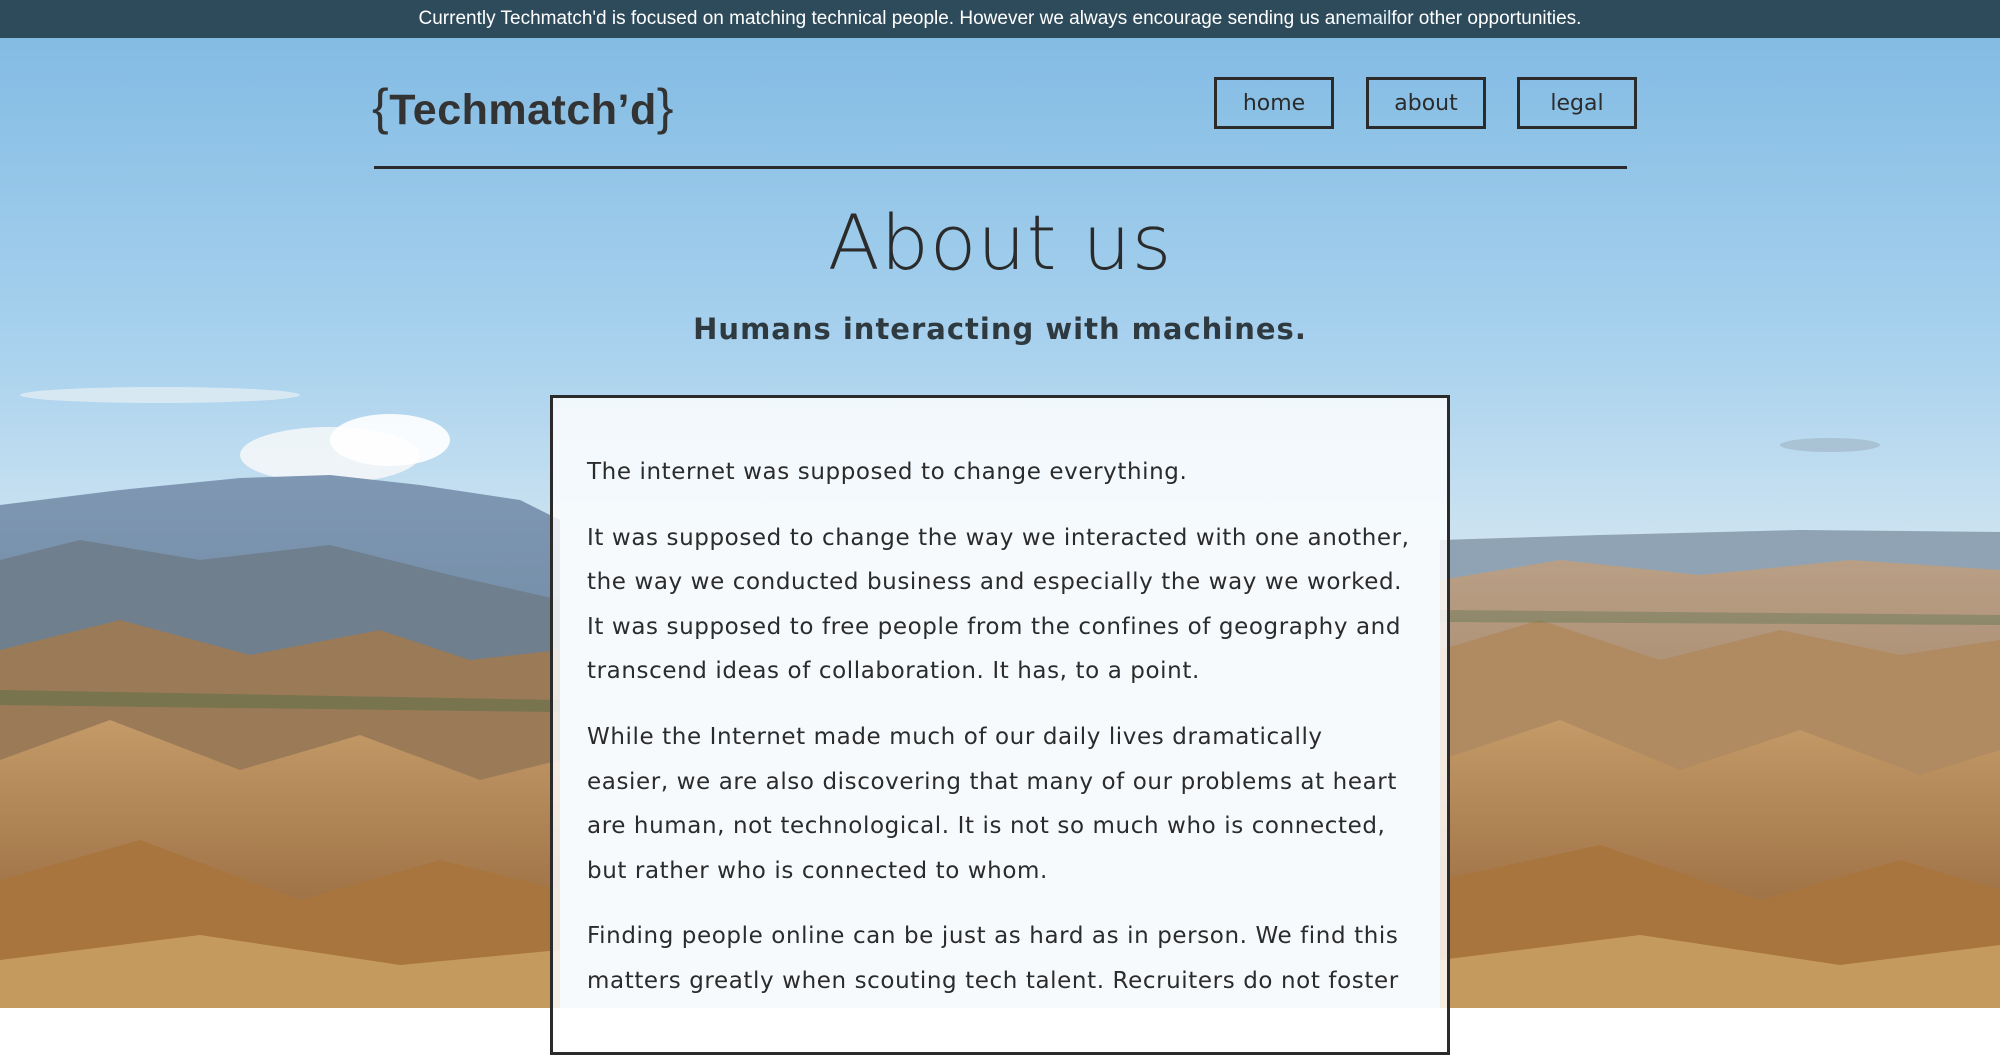 Image resolution: width=2000 pixels, height=1055 pixels. I want to click on nav-about-button: about, so click(1426, 103).